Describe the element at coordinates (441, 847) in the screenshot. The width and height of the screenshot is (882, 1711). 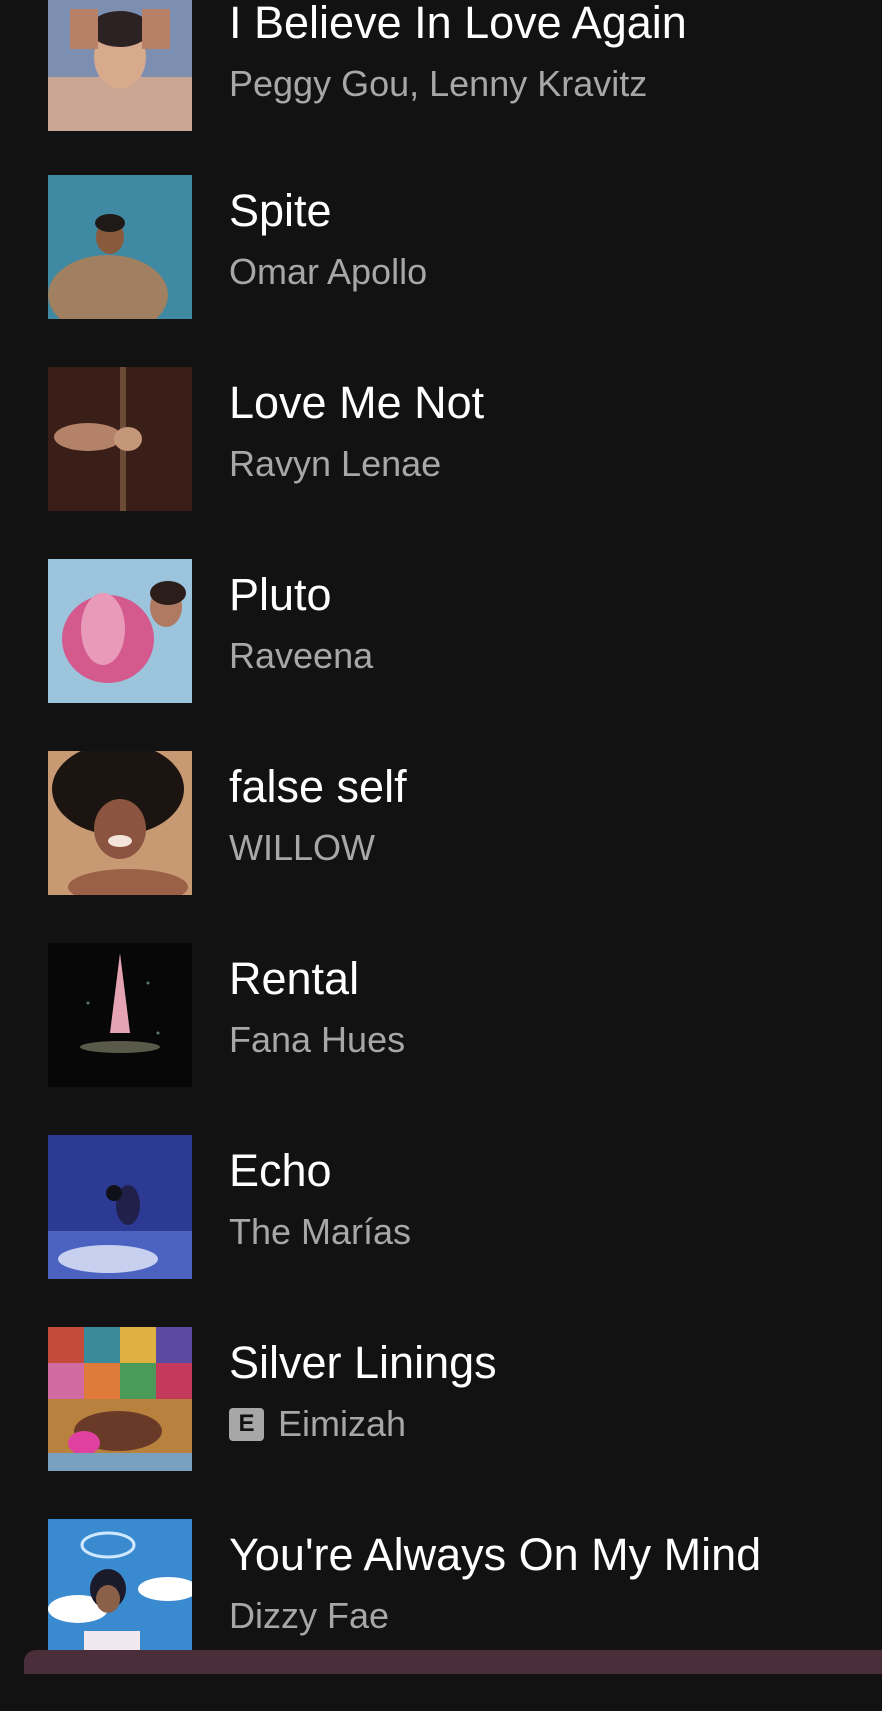
I see `track-row: false self WILLOW` at that location.